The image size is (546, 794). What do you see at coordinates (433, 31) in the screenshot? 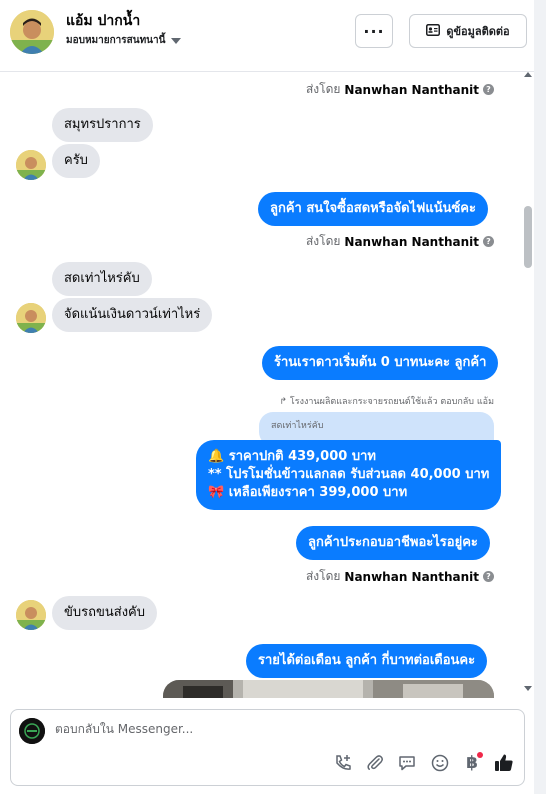
I see `contact-card-icon` at bounding box center [433, 31].